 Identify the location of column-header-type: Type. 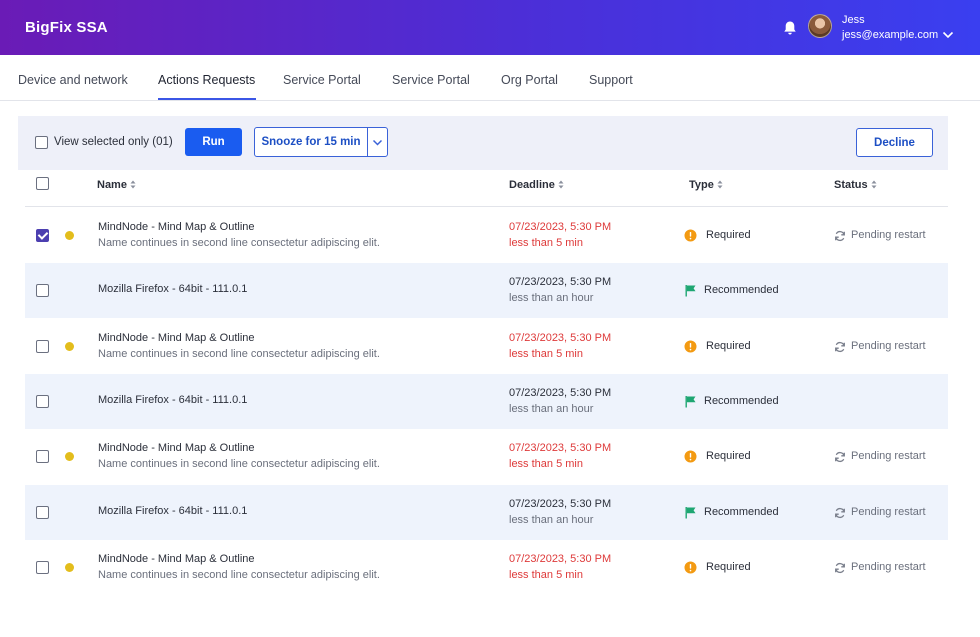
(706, 185).